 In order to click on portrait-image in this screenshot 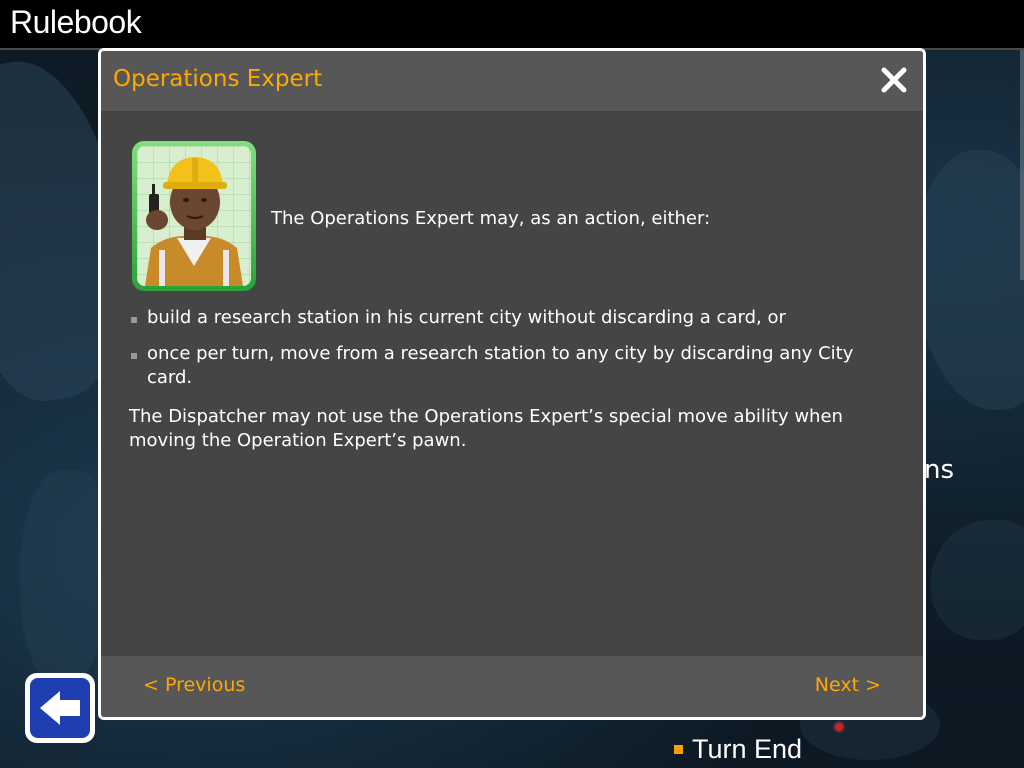, I will do `click(194, 216)`.